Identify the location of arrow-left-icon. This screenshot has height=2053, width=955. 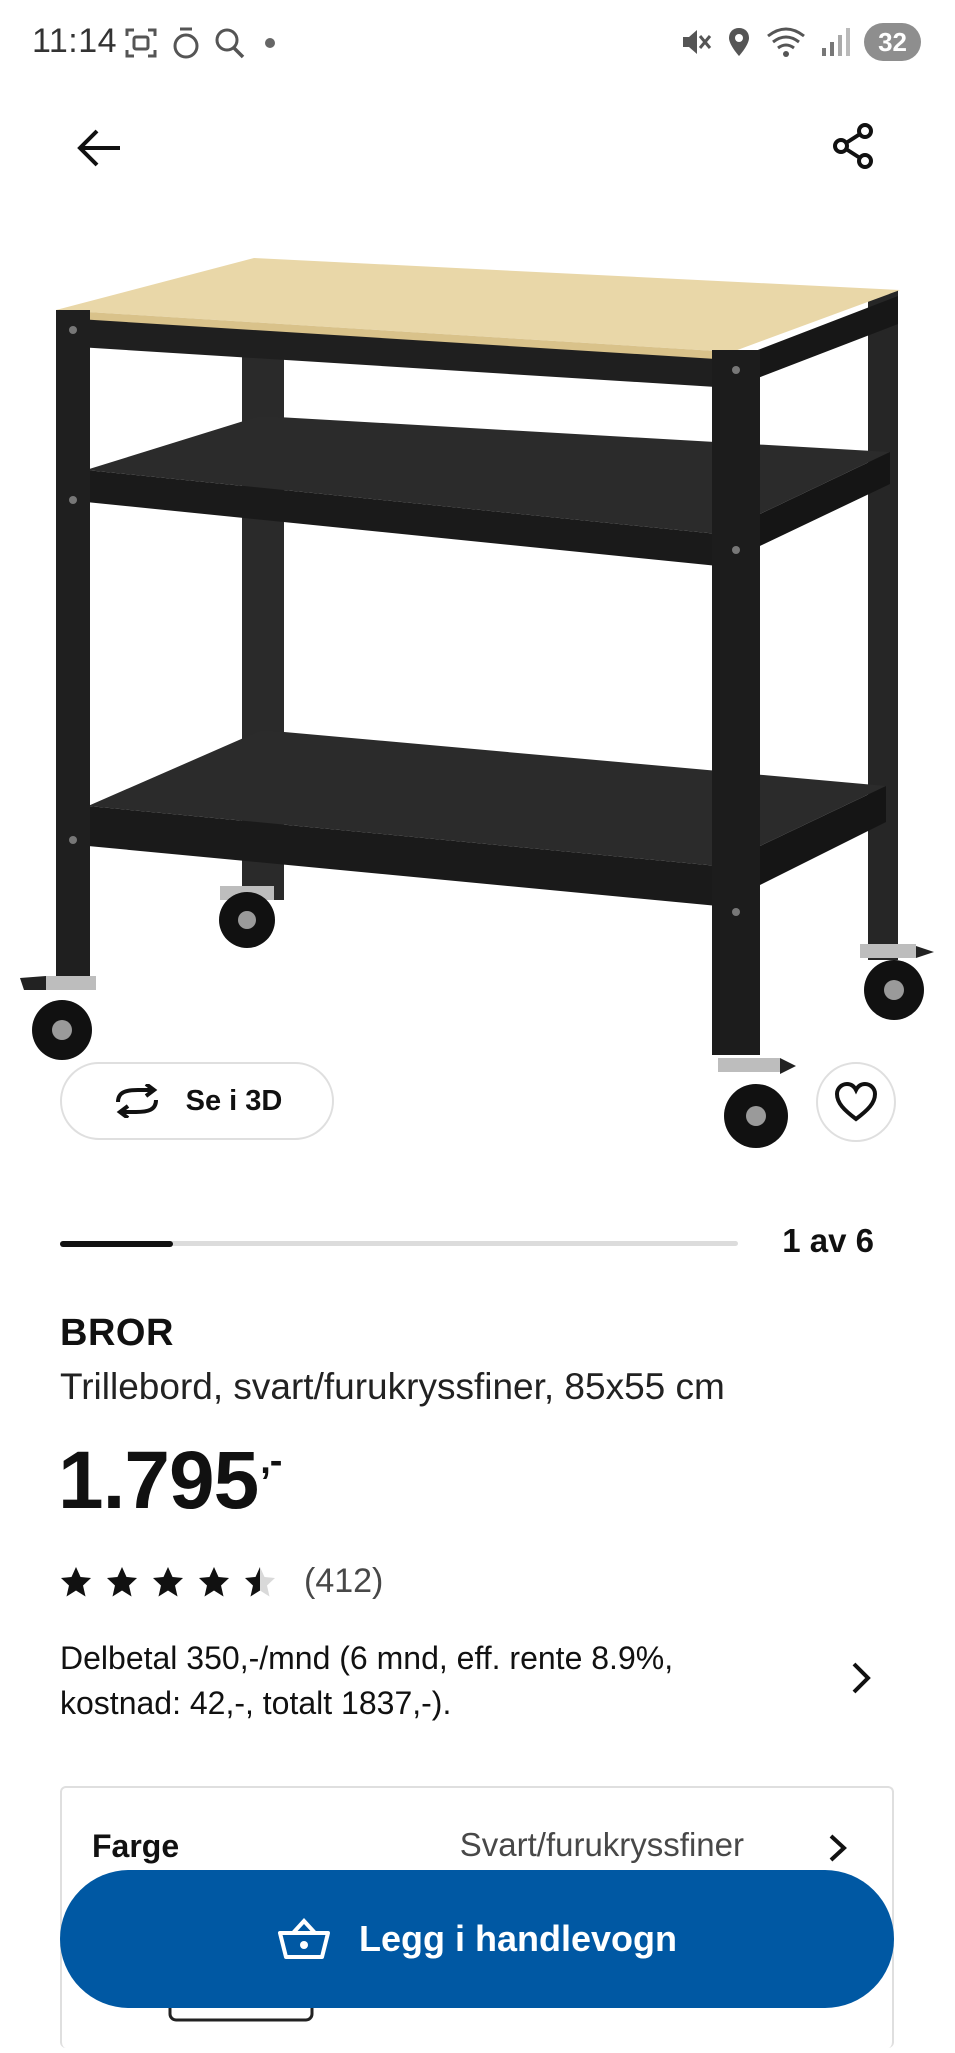
(98, 148).